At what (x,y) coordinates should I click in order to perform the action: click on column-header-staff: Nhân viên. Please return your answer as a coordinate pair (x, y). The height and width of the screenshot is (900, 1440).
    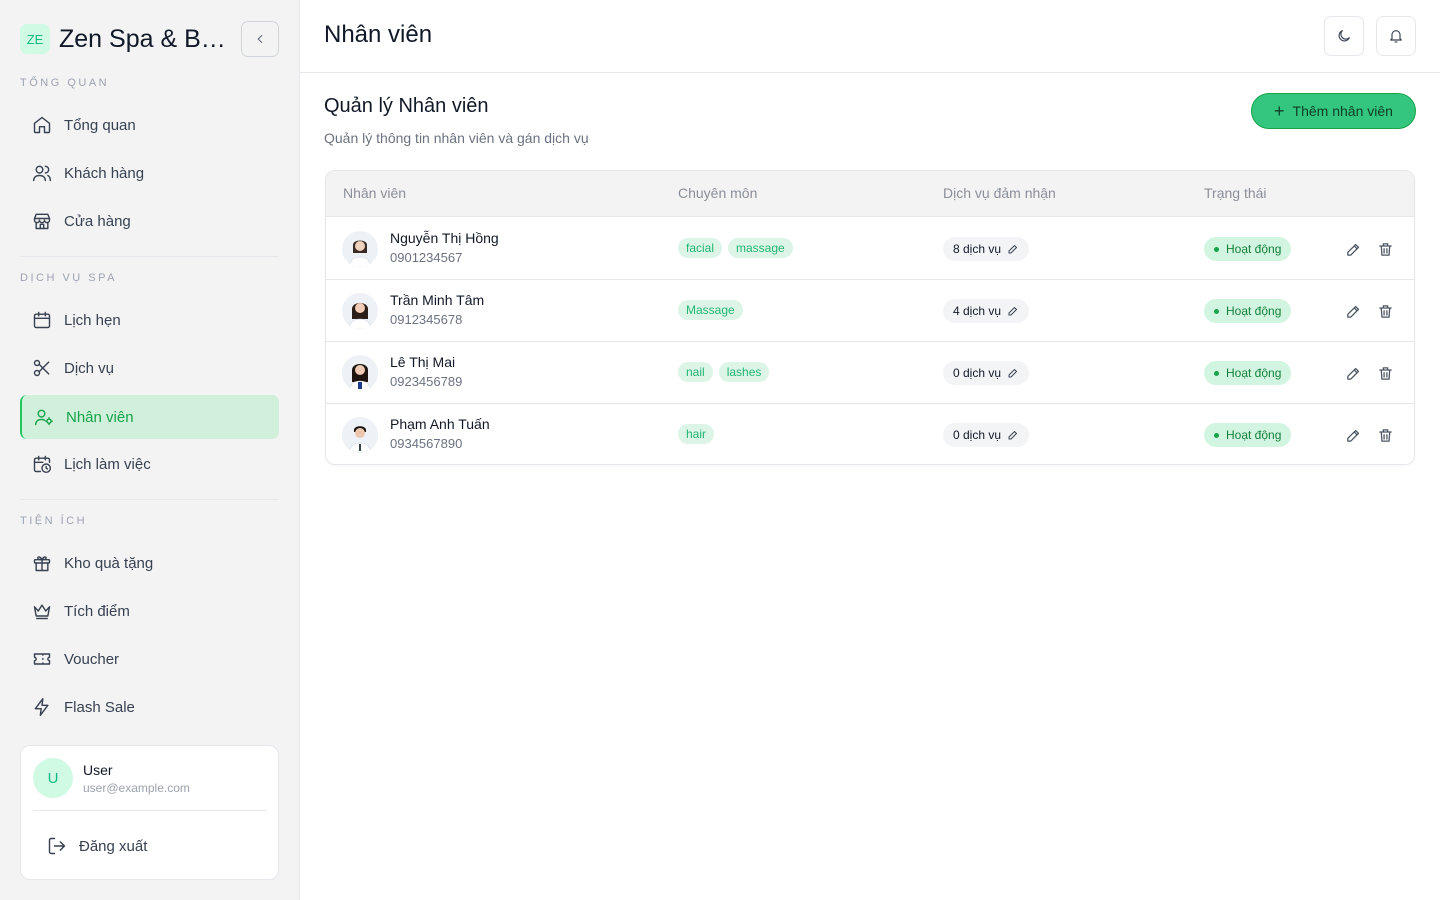
    Looking at the image, I should click on (374, 193).